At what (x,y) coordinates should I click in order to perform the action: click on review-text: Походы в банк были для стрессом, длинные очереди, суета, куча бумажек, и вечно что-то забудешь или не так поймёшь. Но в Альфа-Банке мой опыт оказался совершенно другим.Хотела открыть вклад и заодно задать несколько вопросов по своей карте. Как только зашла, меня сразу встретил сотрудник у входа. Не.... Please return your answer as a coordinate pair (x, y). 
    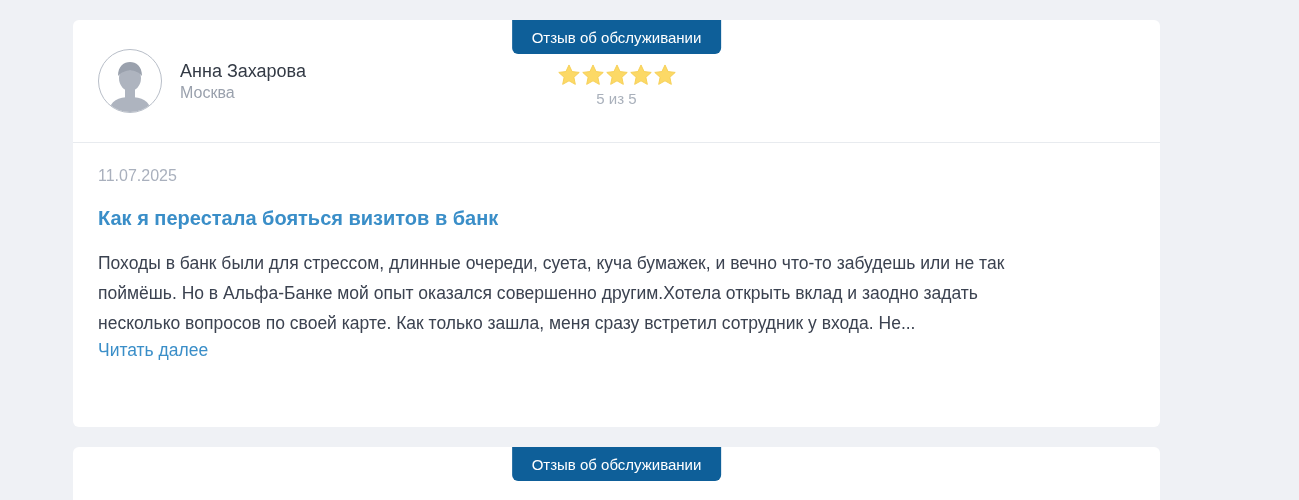
    Looking at the image, I should click on (552, 293).